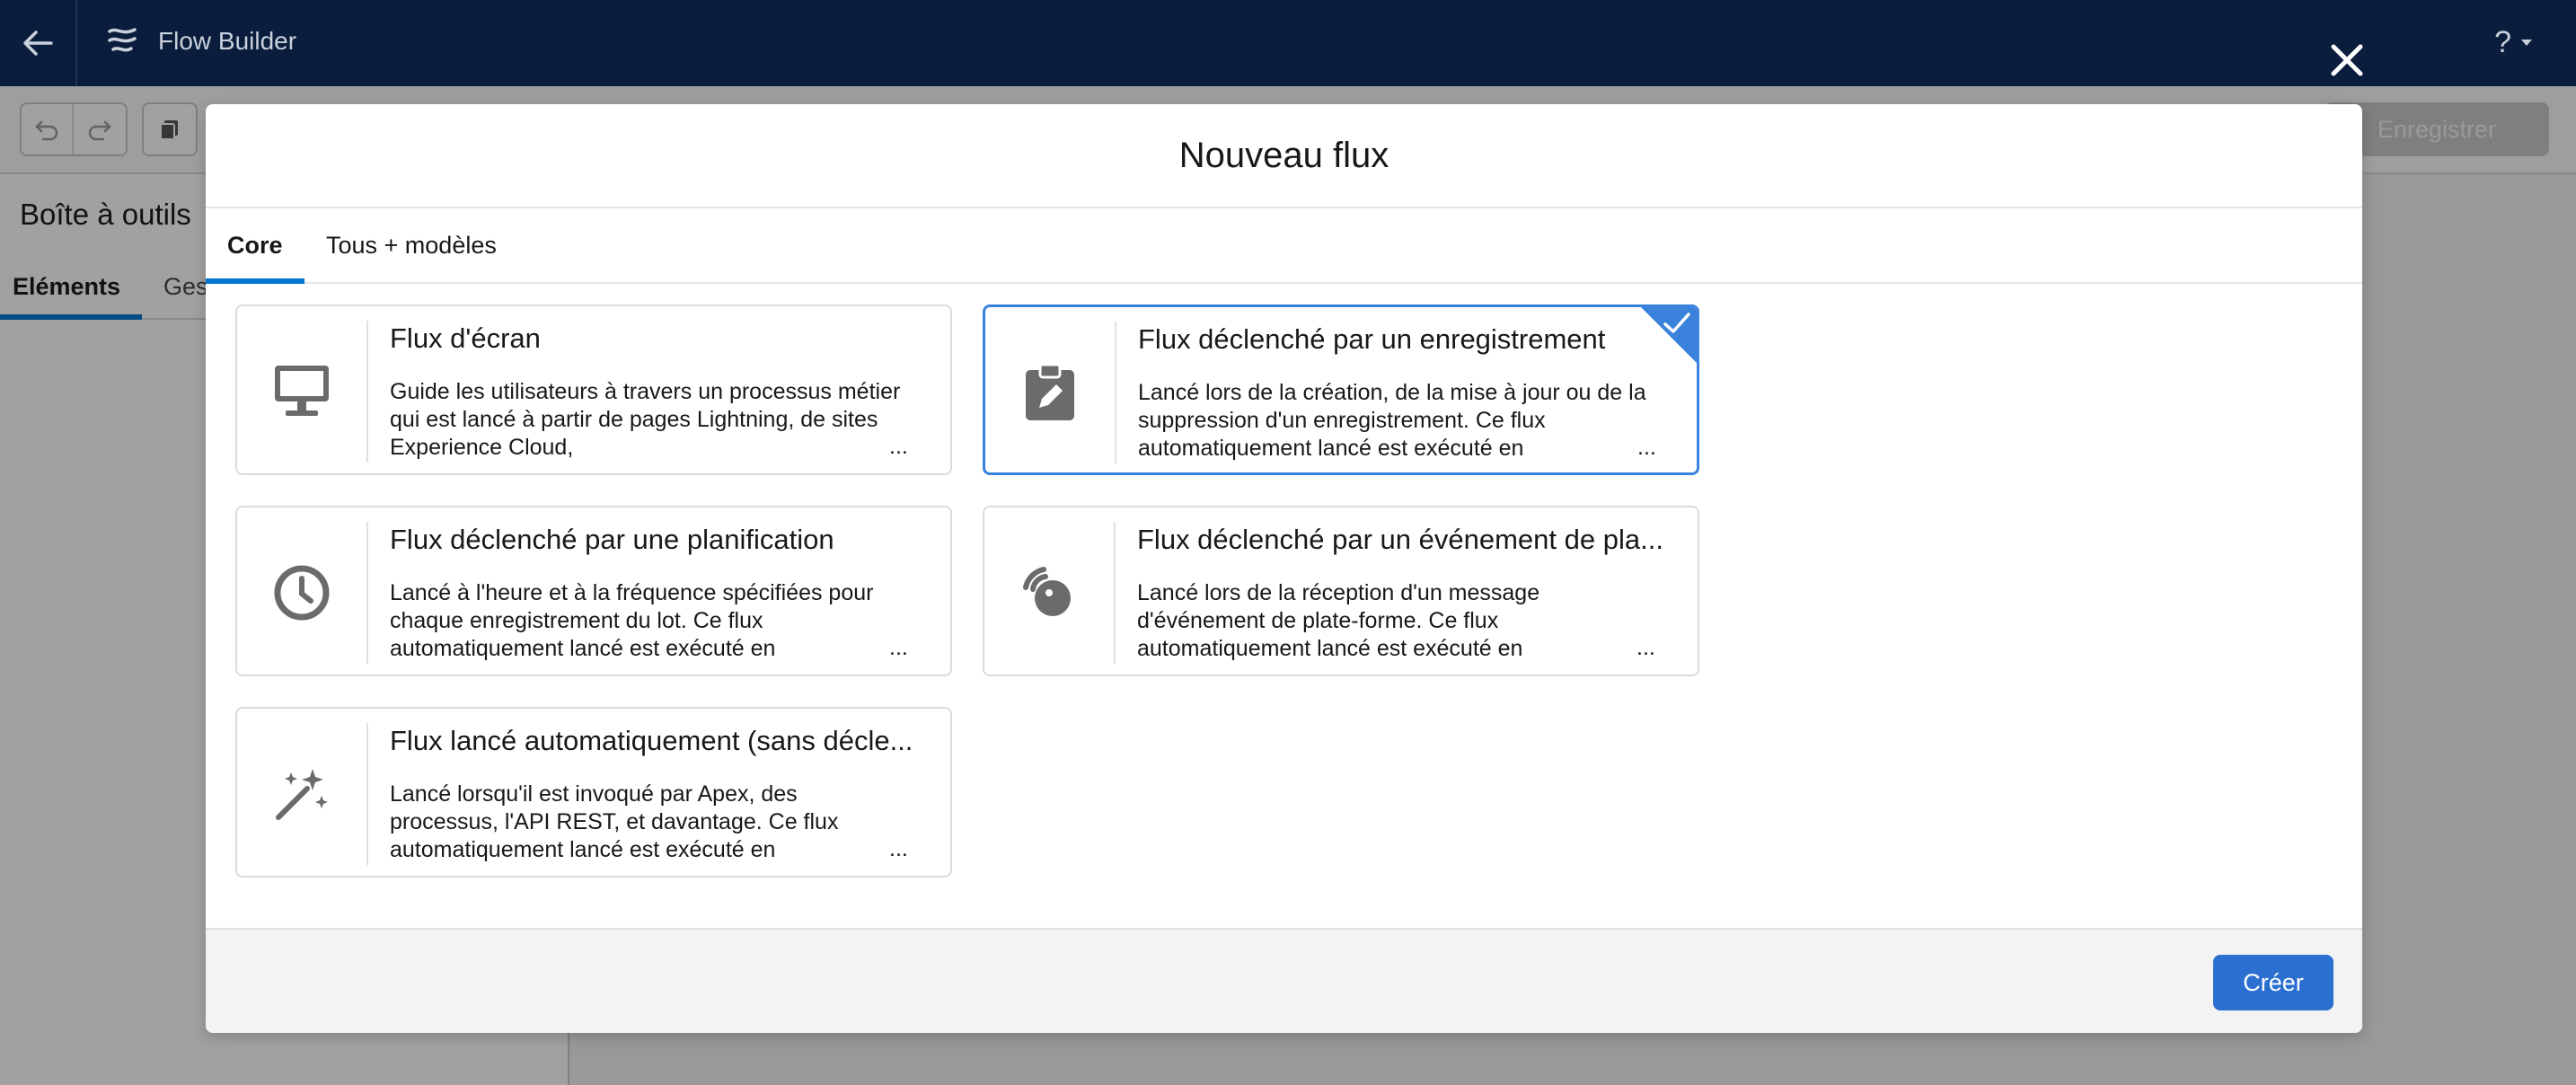  Describe the element at coordinates (302, 593) in the screenshot. I see `clock-icon` at that location.